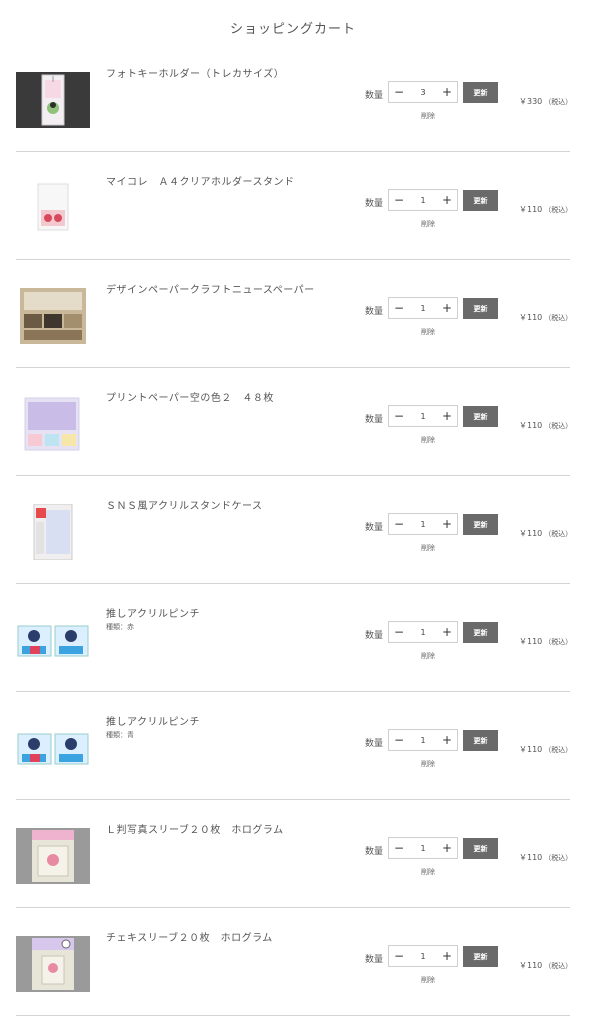 The image size is (596, 1024). Describe the element at coordinates (195, 72) in the screenshot. I see `product-name: フォトキーホルダー（トレカサイズ）` at that location.